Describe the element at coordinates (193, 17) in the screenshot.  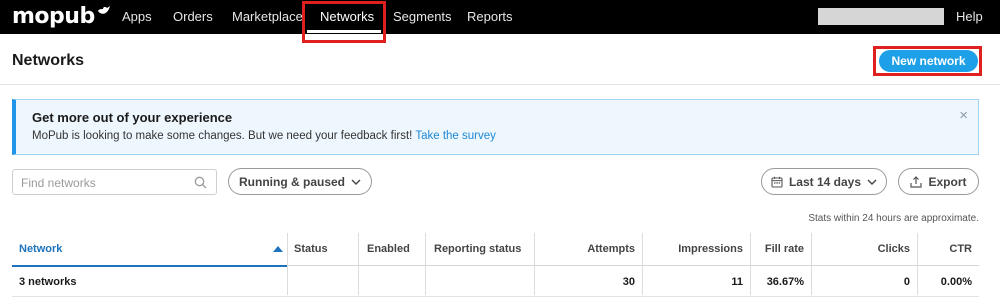
I see `nav-item-orders: Orders` at that location.